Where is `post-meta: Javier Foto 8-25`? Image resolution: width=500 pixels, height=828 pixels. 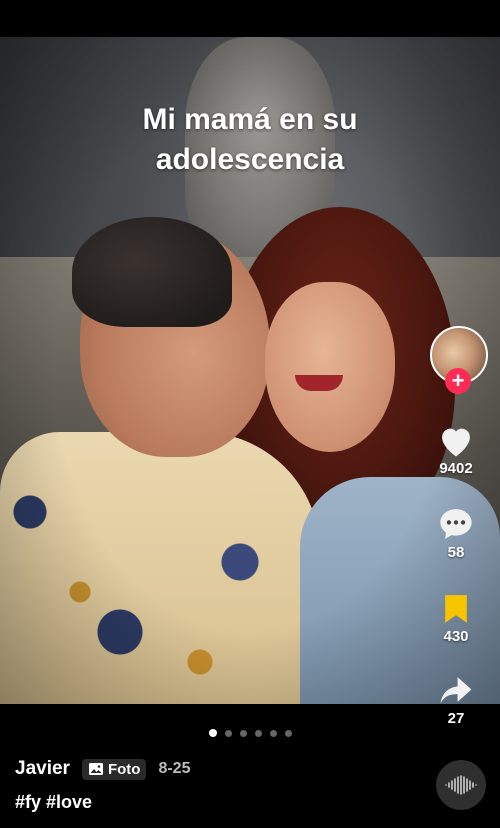 post-meta: Javier Foto 8-25 is located at coordinates (102, 769).